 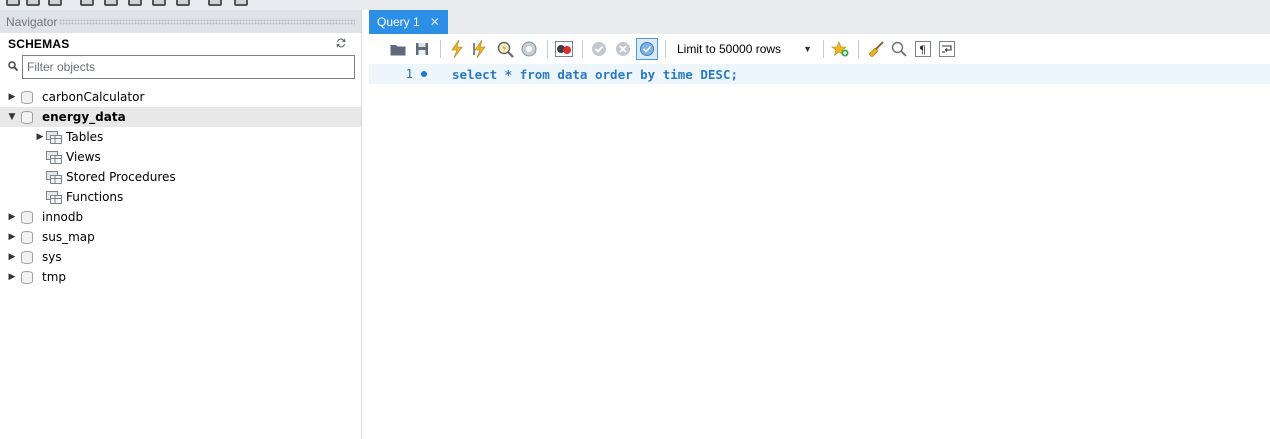 I want to click on create-view-icon, so click(x=135, y=3).